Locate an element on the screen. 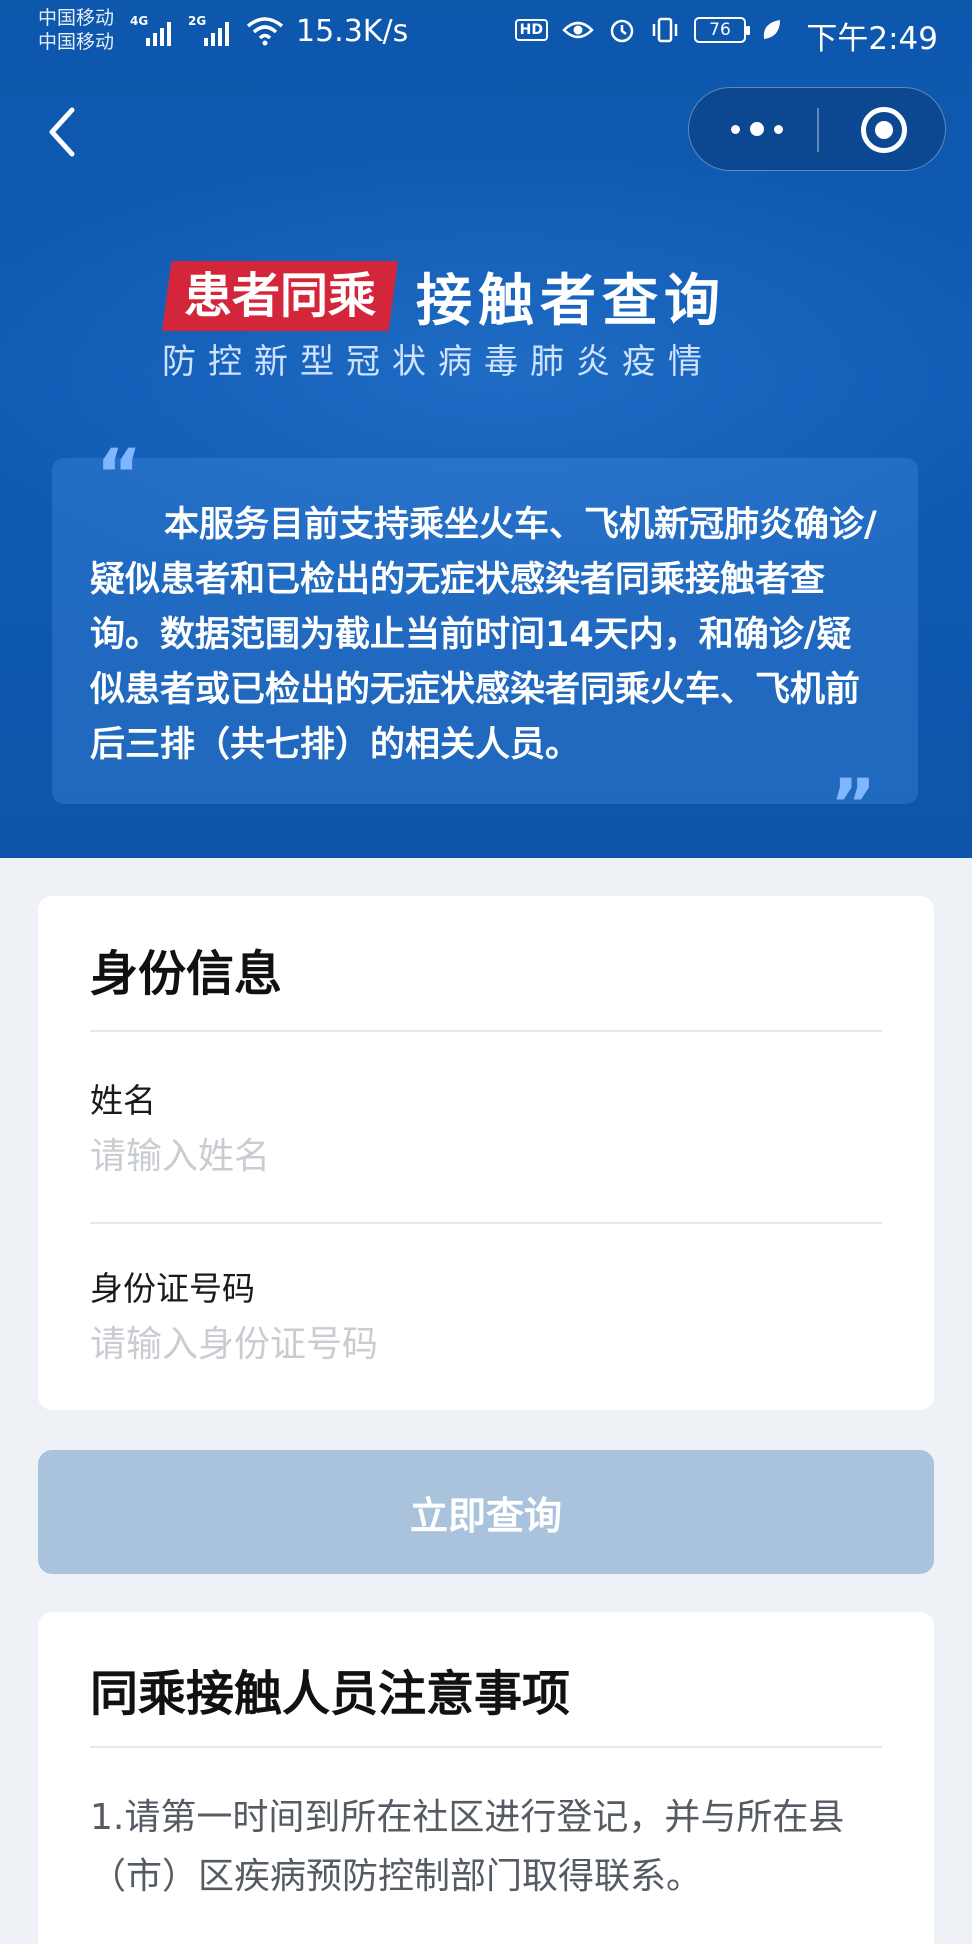 The image size is (972, 1944). miniprogram-capsule is located at coordinates (817, 129).